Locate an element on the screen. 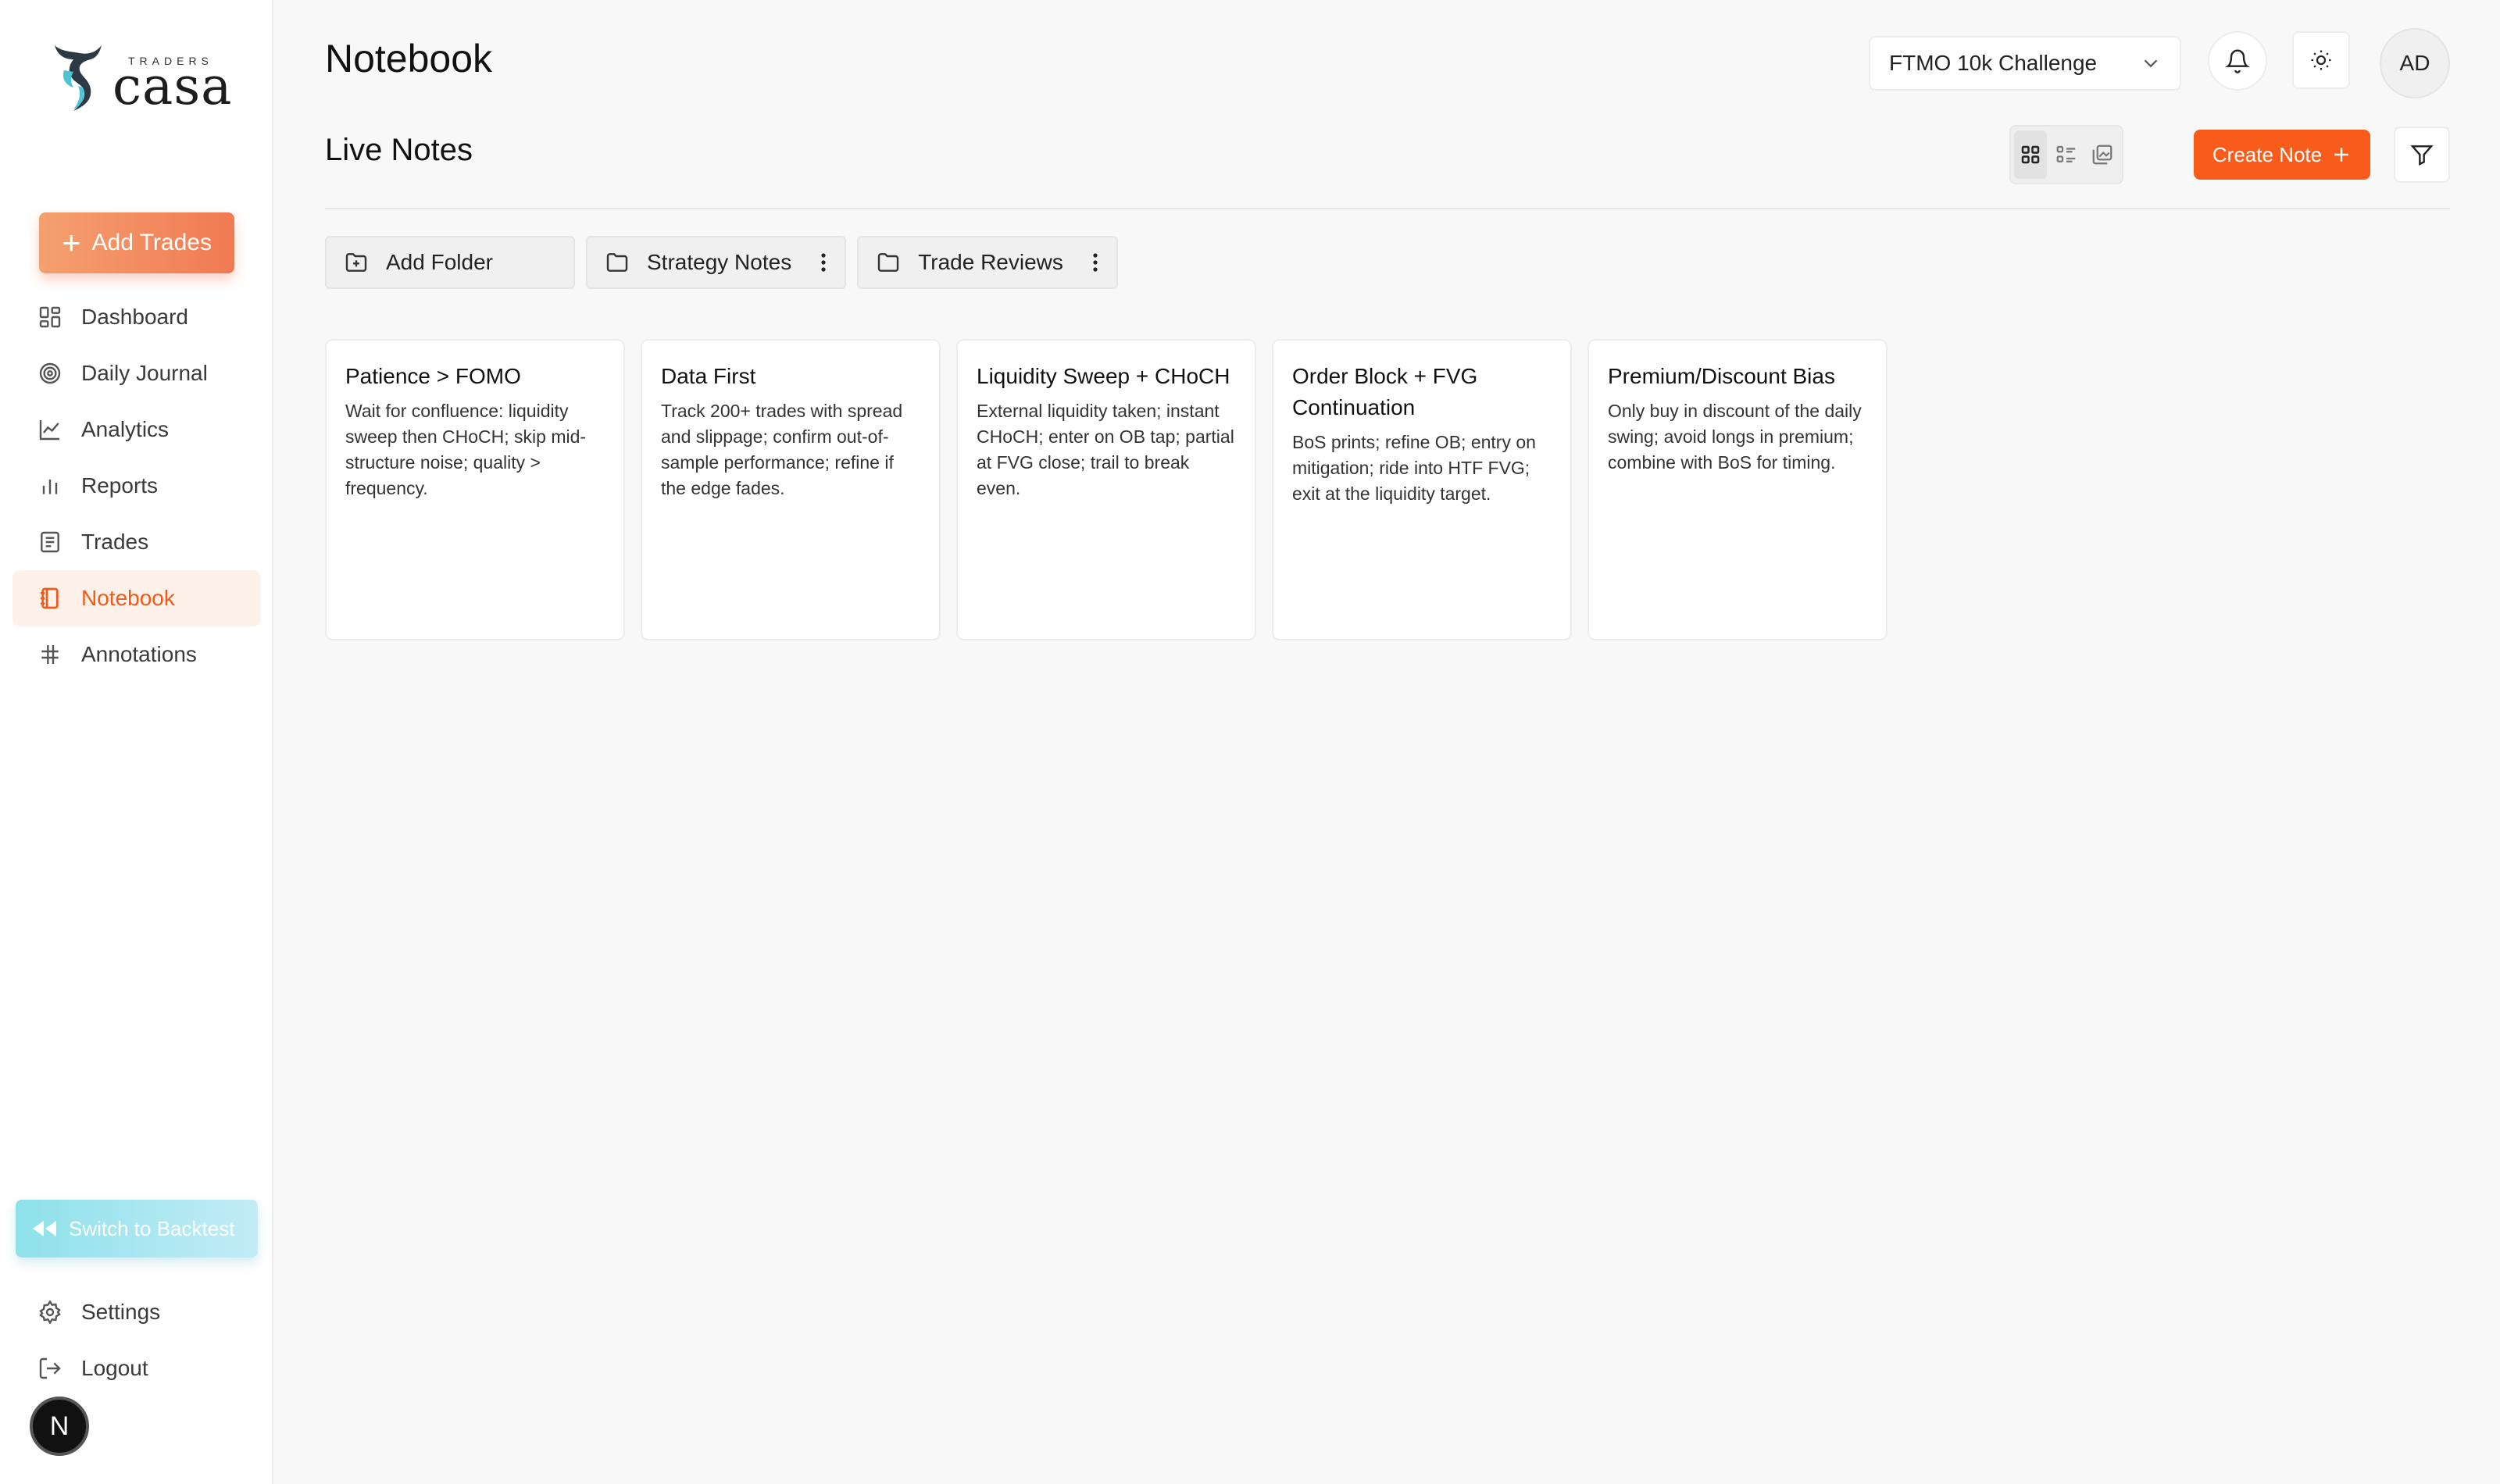 This screenshot has width=2500, height=1484. target-icon is located at coordinates (50, 373).